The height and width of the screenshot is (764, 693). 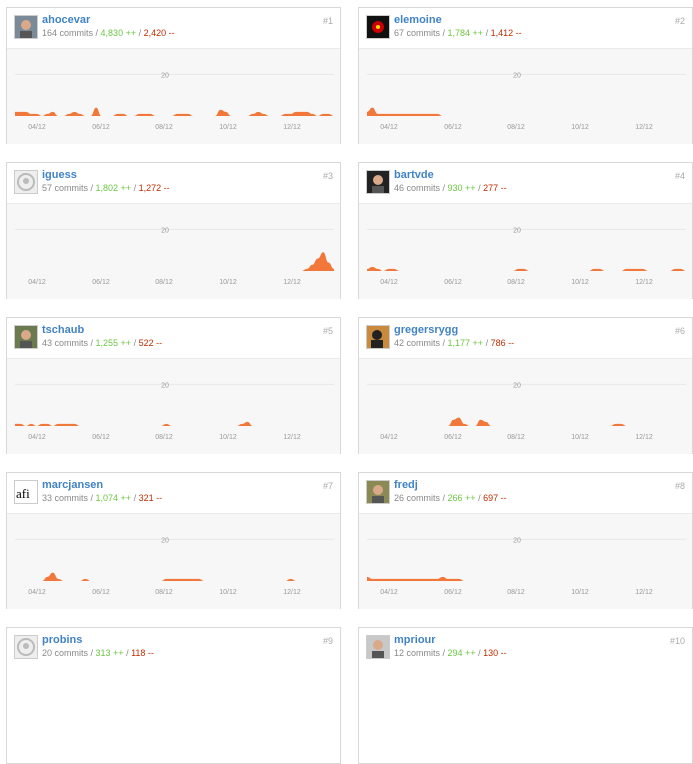 What do you see at coordinates (495, 653) in the screenshot?
I see `deletions-count: 130 --` at bounding box center [495, 653].